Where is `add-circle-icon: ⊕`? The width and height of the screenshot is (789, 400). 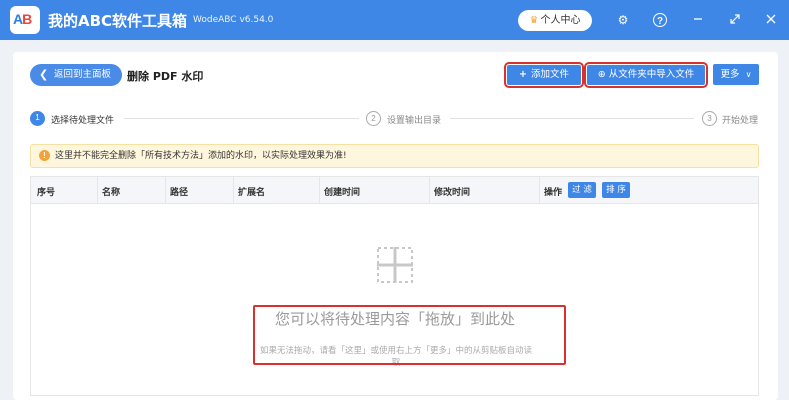 add-circle-icon: ⊕ is located at coordinates (601, 74).